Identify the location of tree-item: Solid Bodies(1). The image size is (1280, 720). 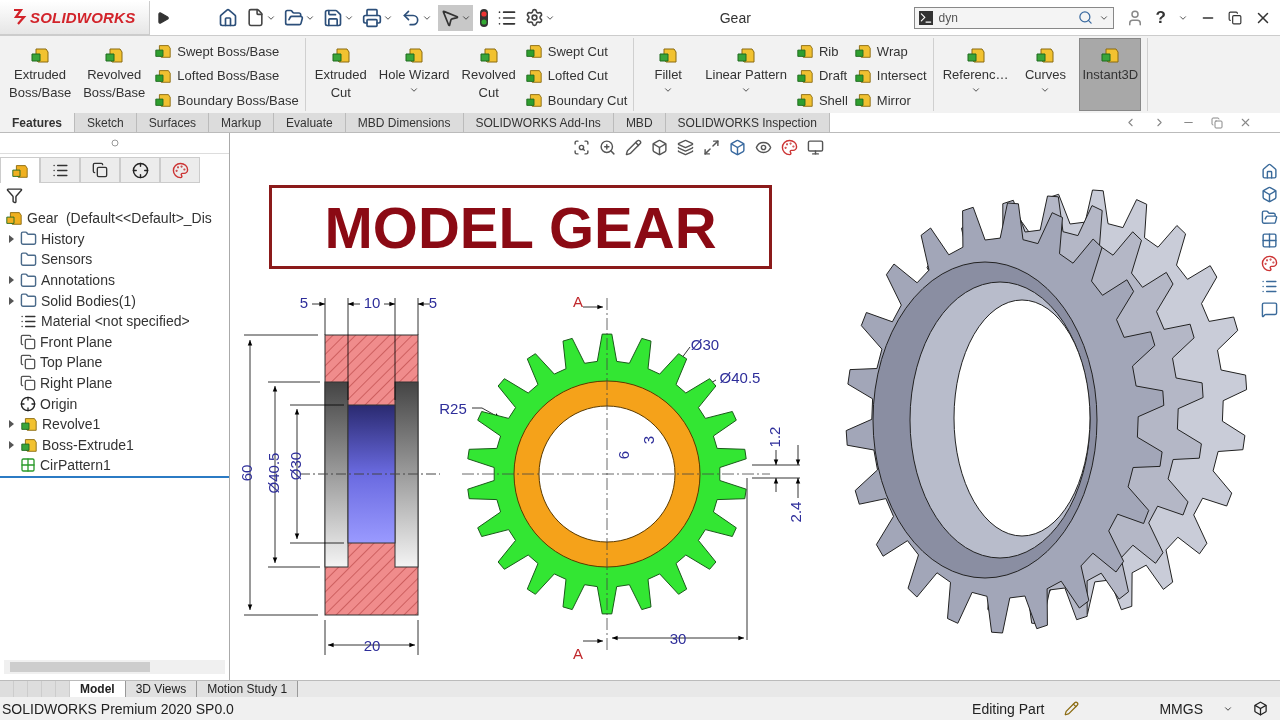
(114, 300).